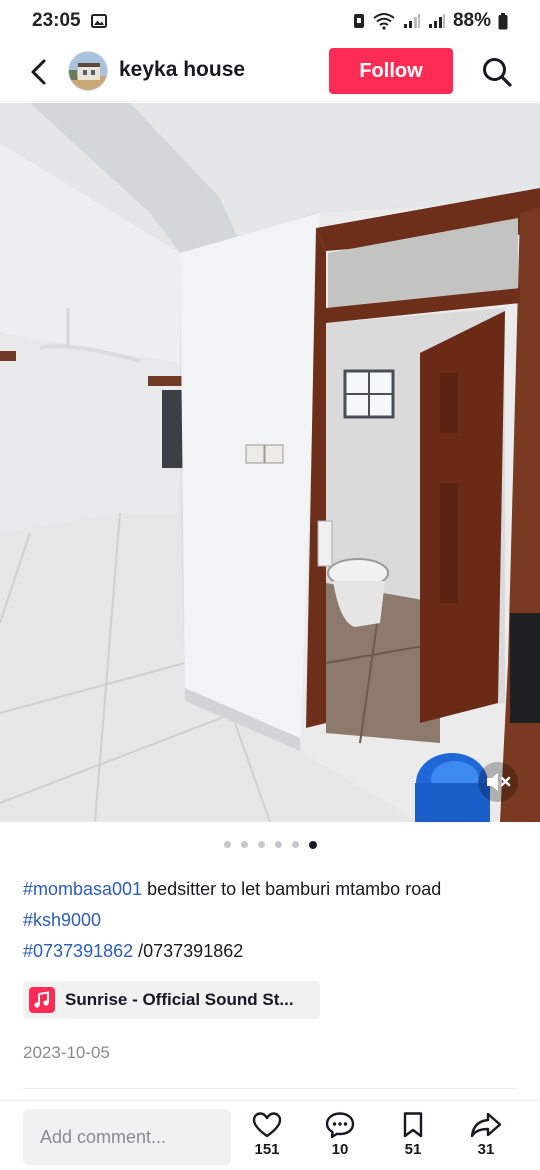 The height and width of the screenshot is (1170, 540). I want to click on caption-line-2: #ksh9000, so click(273, 920).